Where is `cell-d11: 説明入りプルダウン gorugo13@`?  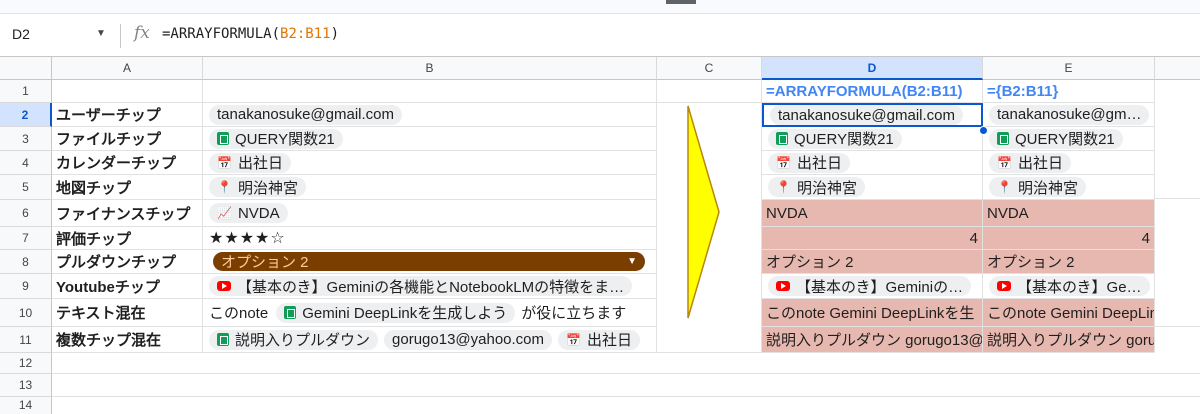
cell-d11: 説明入りプルダウン gorugo13@ is located at coordinates (872, 340).